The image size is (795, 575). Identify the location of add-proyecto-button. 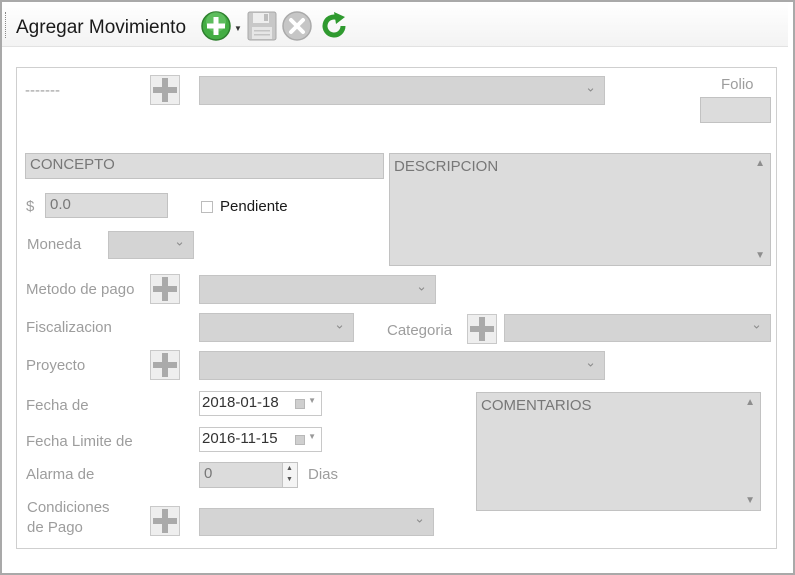
(165, 365).